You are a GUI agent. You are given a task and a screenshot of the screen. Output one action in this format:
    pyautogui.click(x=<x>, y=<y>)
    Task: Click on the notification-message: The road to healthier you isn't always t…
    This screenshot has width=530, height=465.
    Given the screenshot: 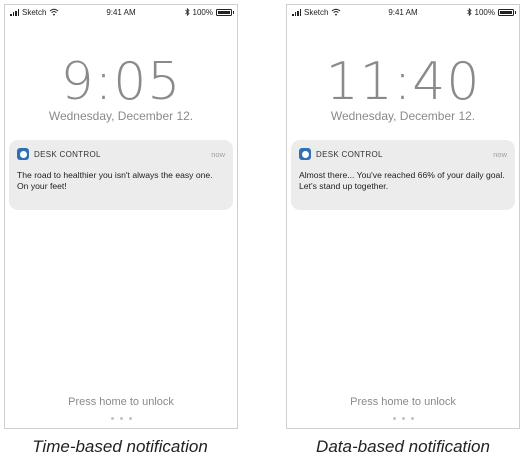 What is the action you would take?
    pyautogui.click(x=115, y=180)
    